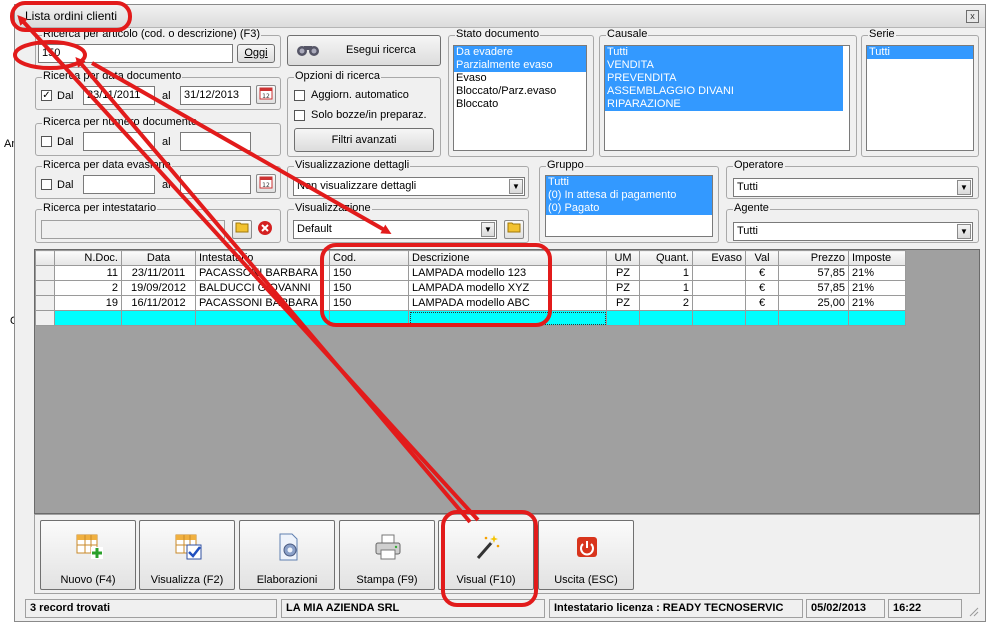 Image resolution: width=995 pixels, height=627 pixels. Describe the element at coordinates (973, 611) in the screenshot. I see `resize-grip-icon` at that location.